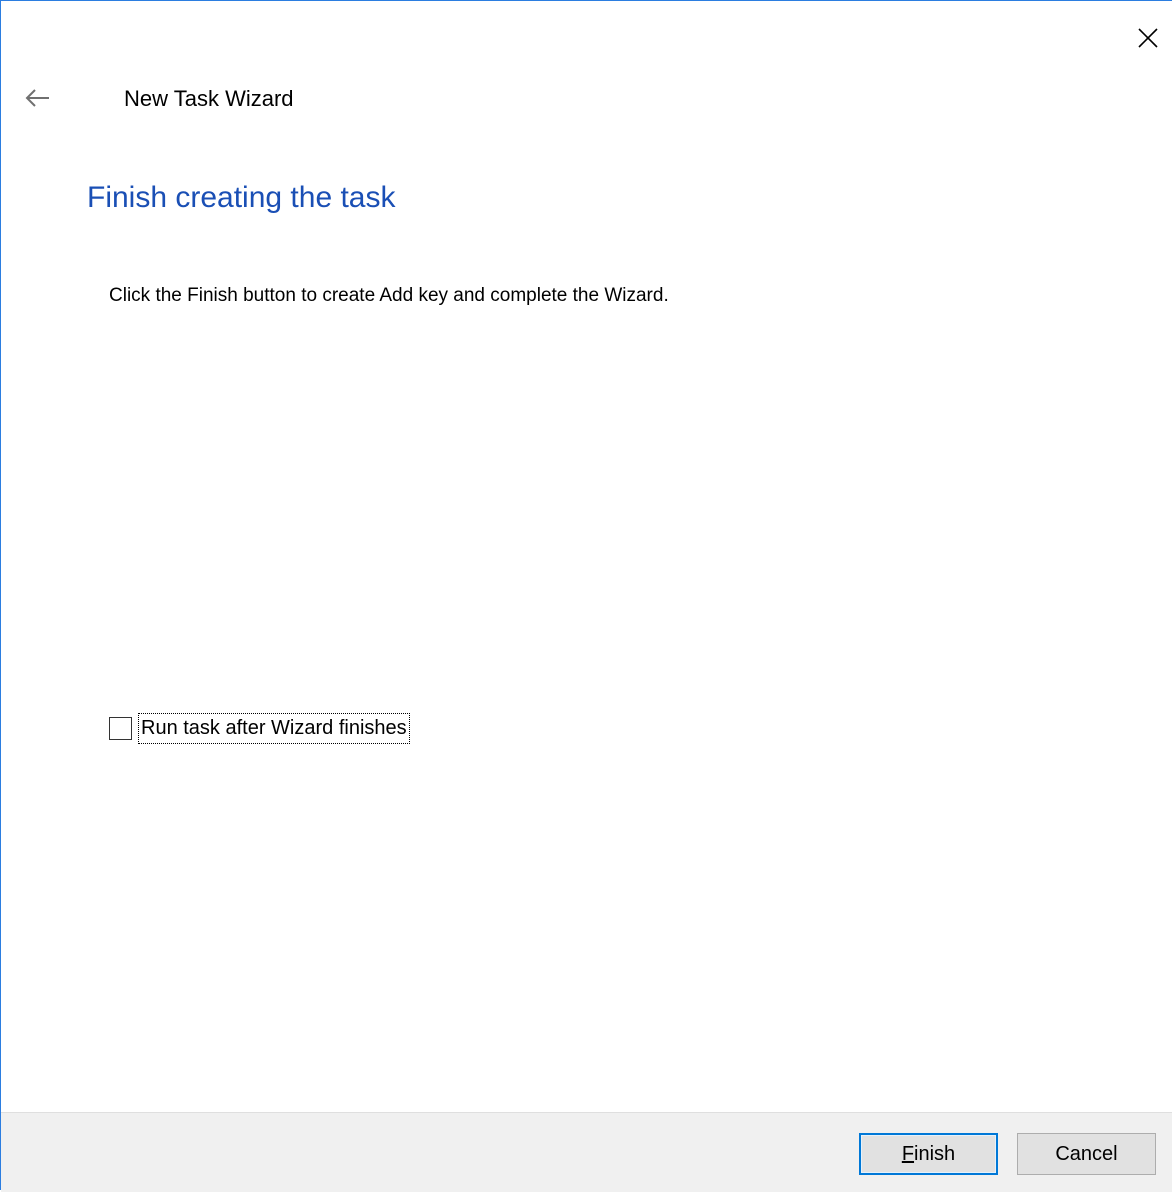 This screenshot has width=1172, height=1192. I want to click on button-bar: Finish Cancel, so click(586, 1152).